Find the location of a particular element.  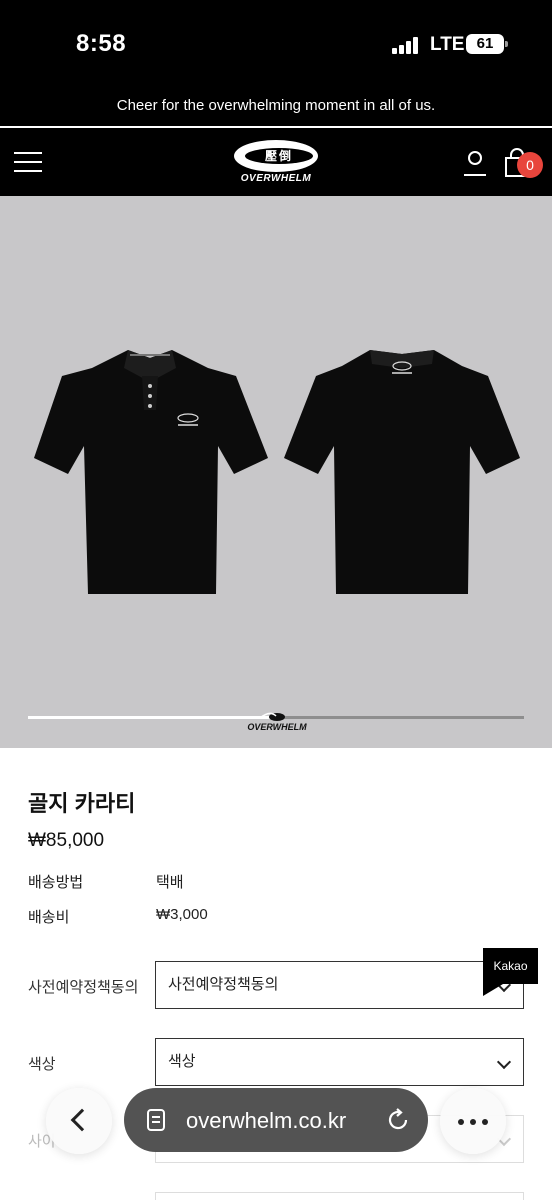

chevron-down-icon is located at coordinates (504, 1062).